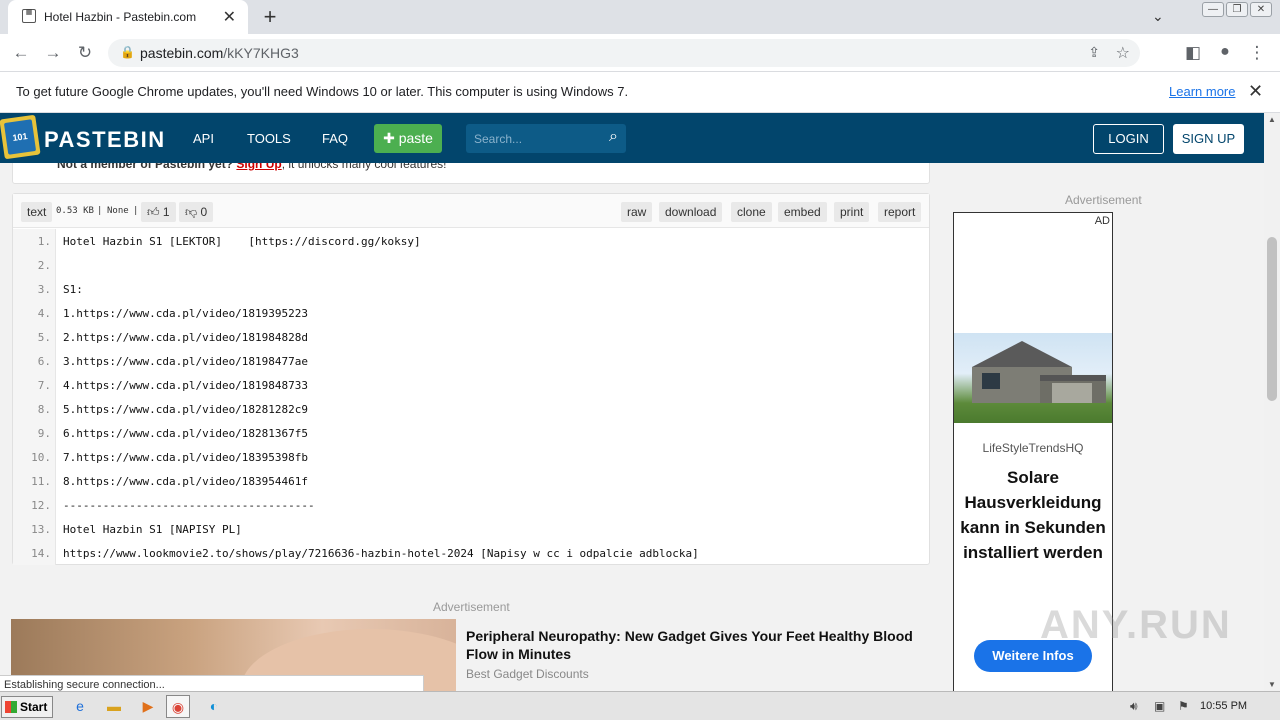 Image resolution: width=1280 pixels, height=720 pixels. Describe the element at coordinates (1255, 91) in the screenshot. I see `infobar-close-icon: ✕` at that location.